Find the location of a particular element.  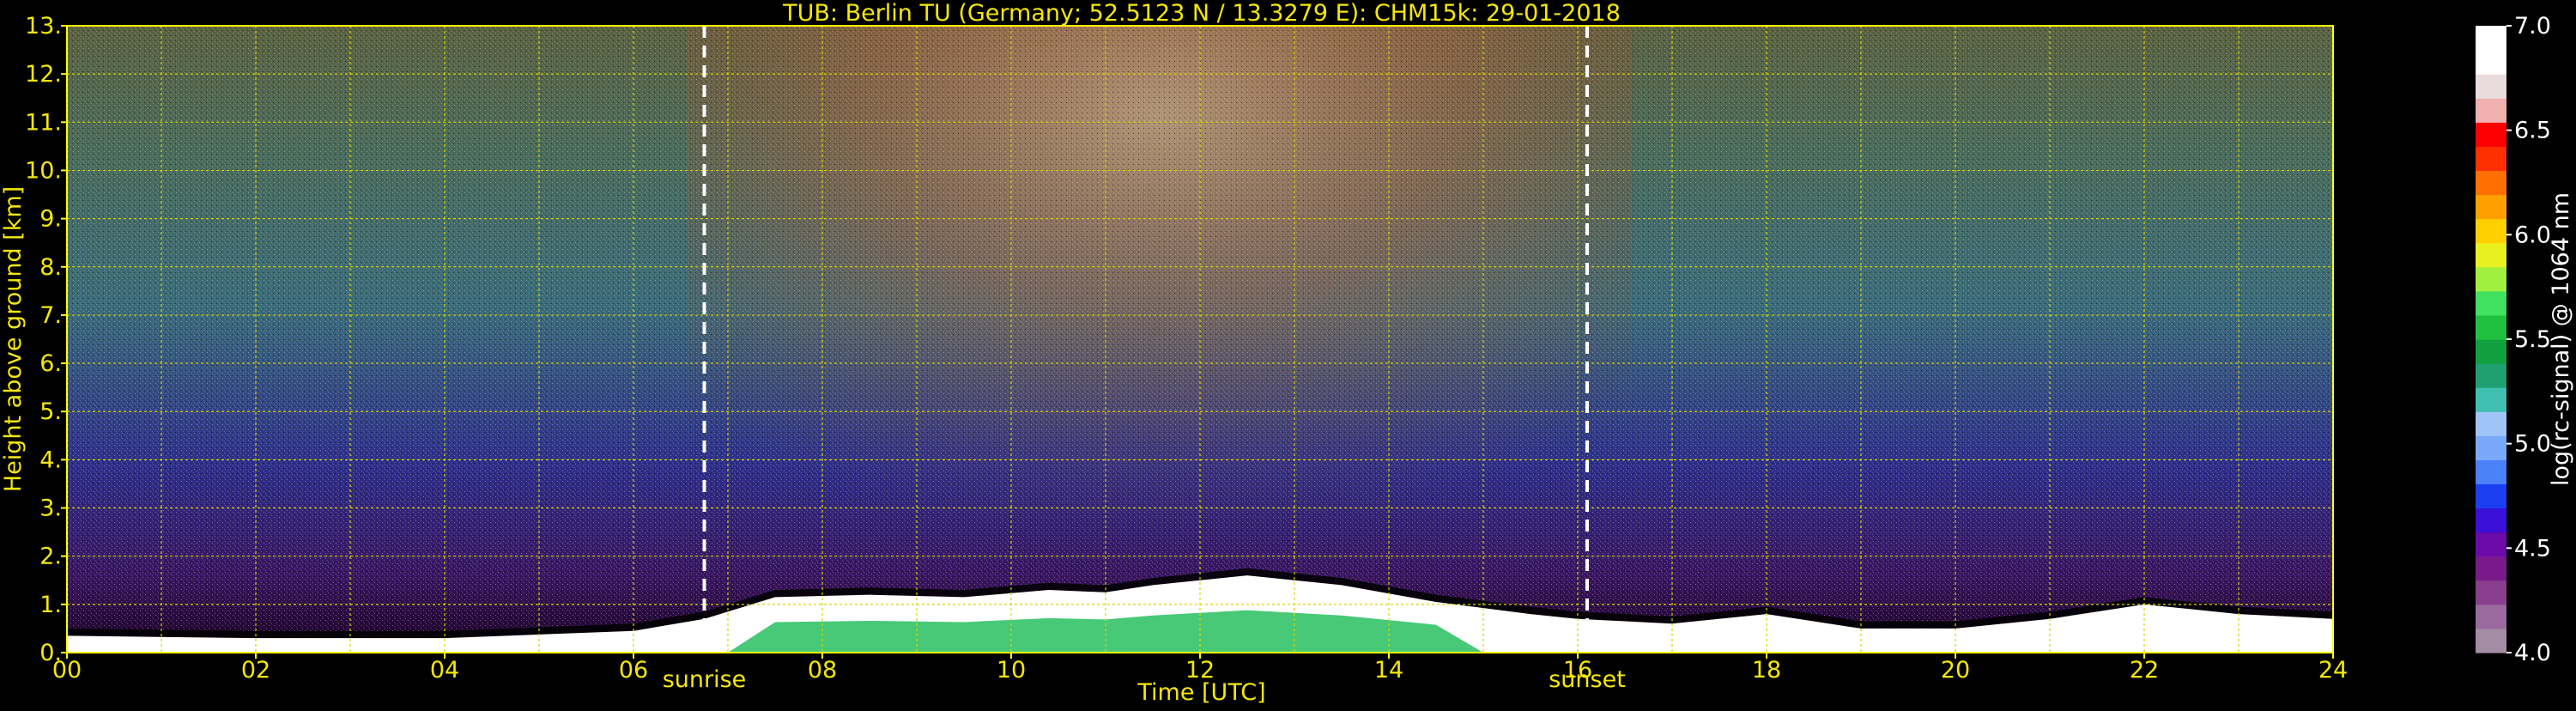

colorbar-label: log(rc-signal) @ 1064 nm is located at coordinates (2561, 339).